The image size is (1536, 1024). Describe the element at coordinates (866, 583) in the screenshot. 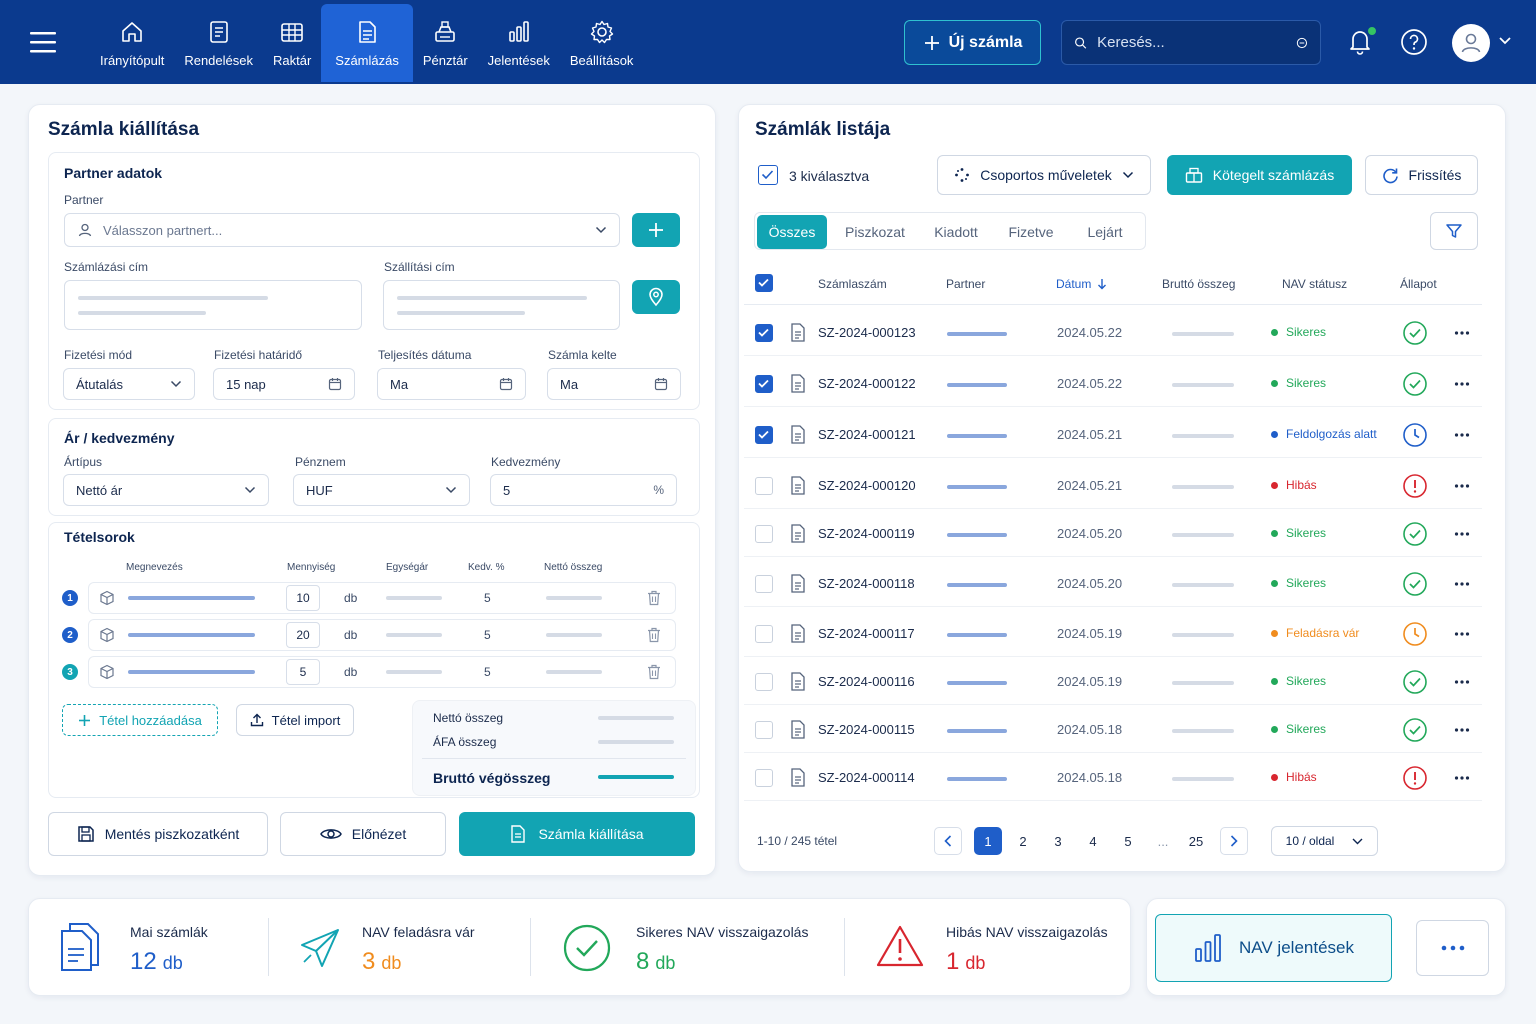

I see `invoice-number: SZ-2024-000118` at that location.